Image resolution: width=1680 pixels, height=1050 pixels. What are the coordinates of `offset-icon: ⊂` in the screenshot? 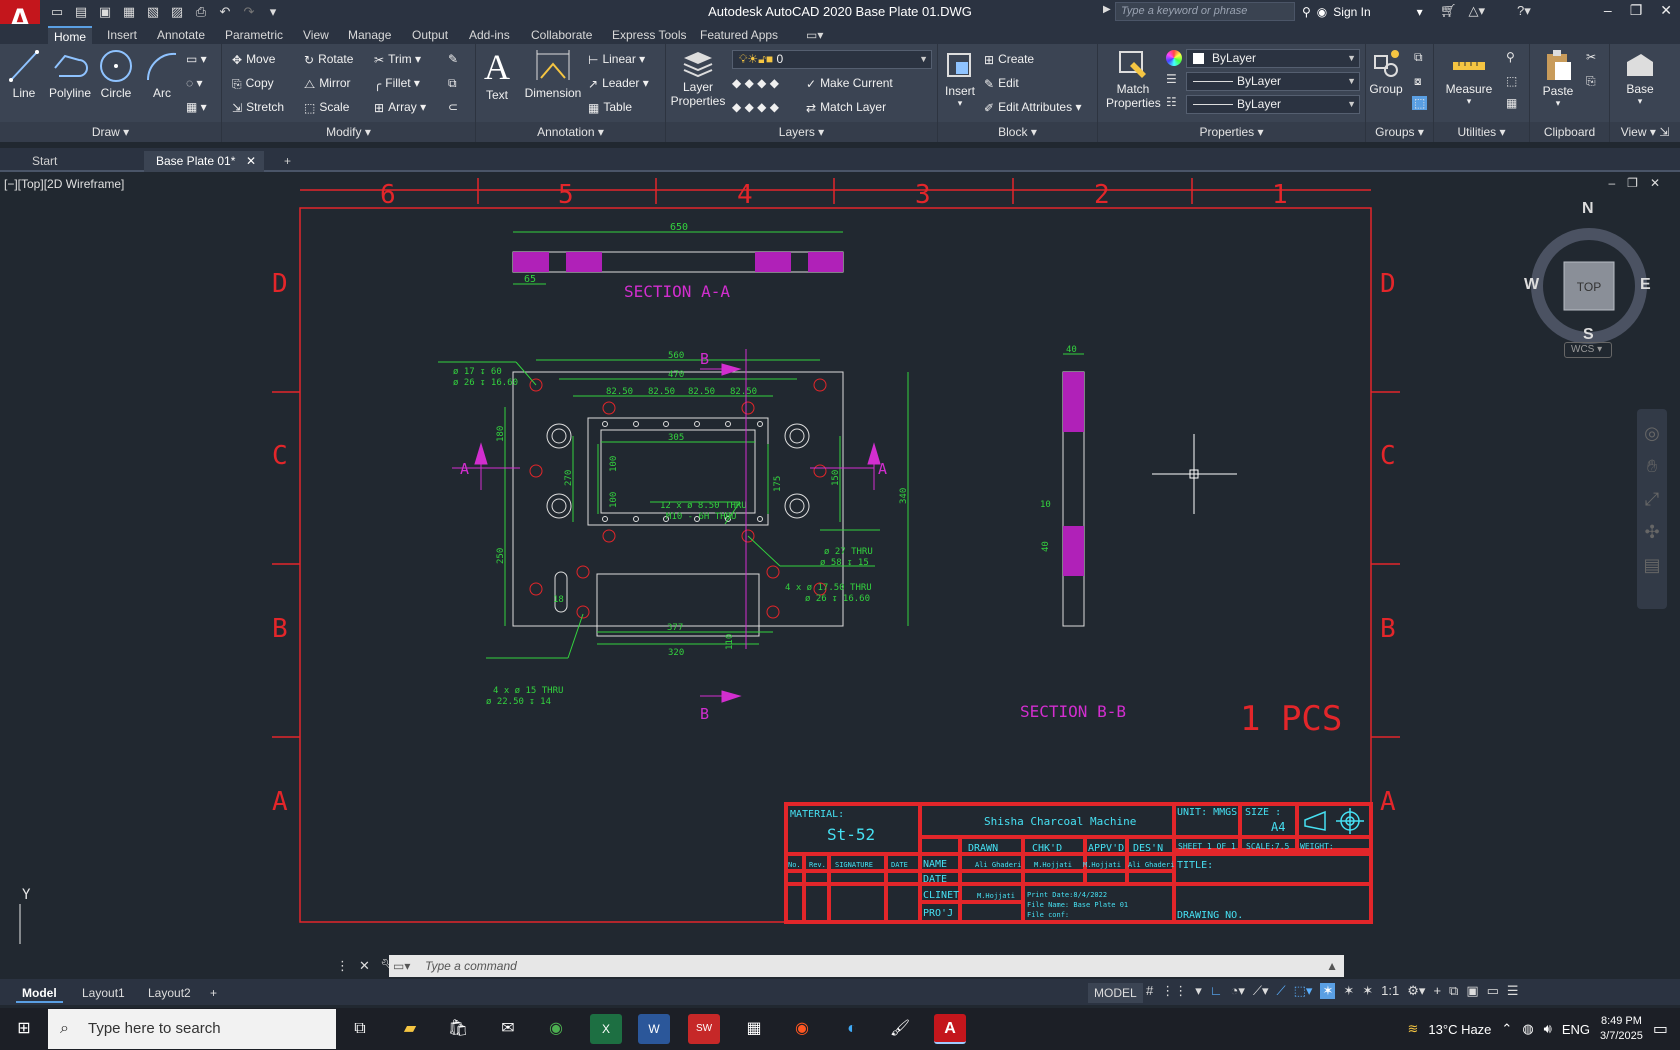 It's located at (453, 107).